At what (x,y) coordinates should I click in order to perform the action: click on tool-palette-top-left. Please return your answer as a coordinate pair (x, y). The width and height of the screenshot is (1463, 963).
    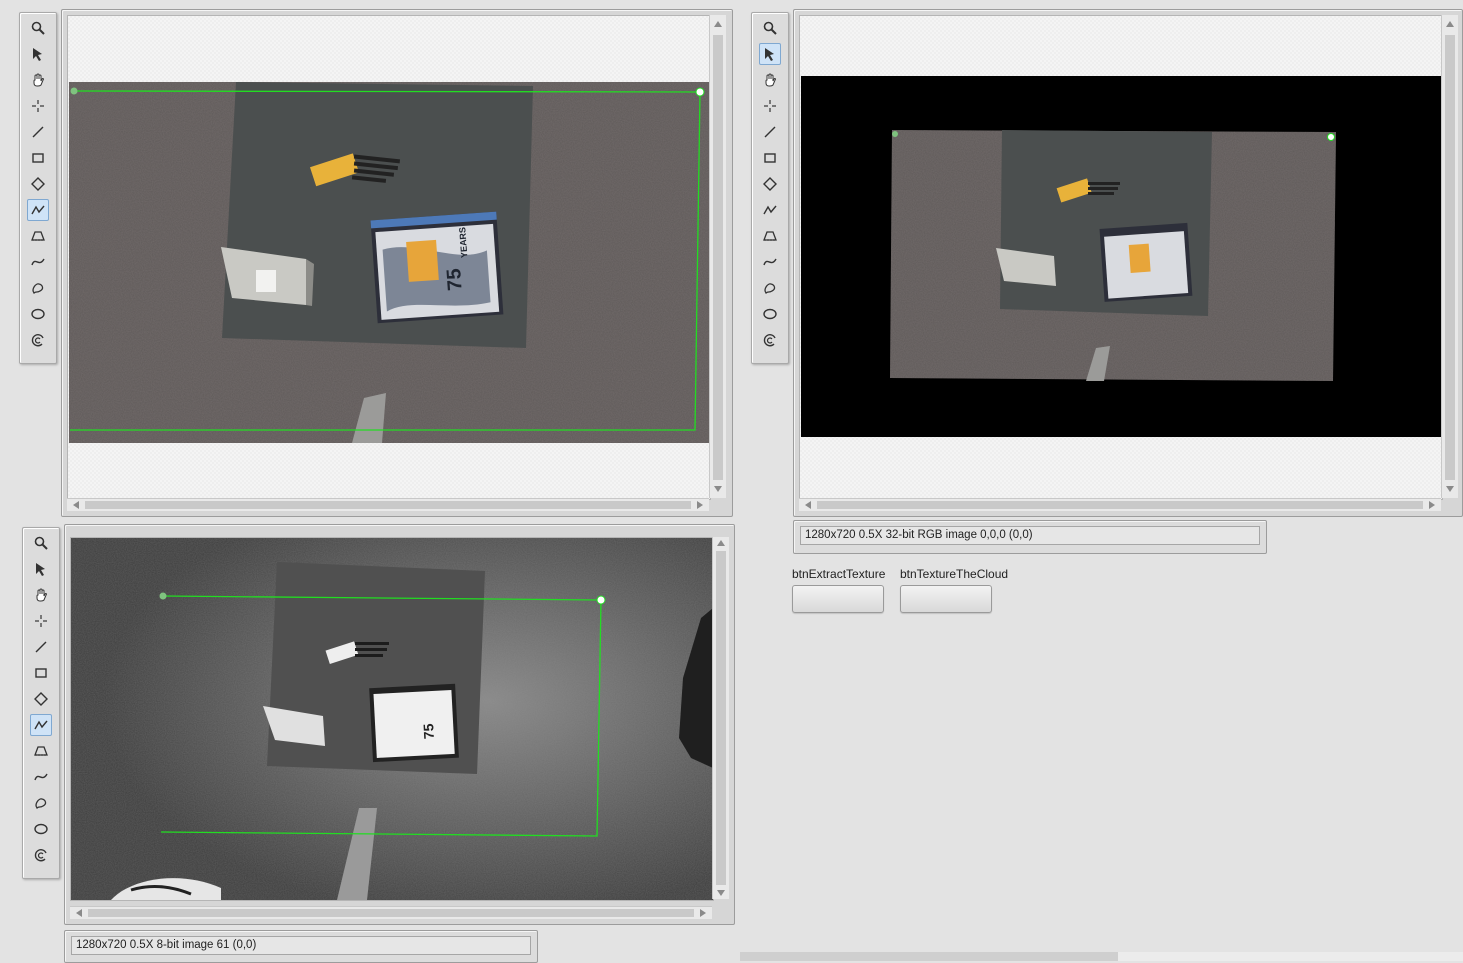
    Looking at the image, I should click on (38, 188).